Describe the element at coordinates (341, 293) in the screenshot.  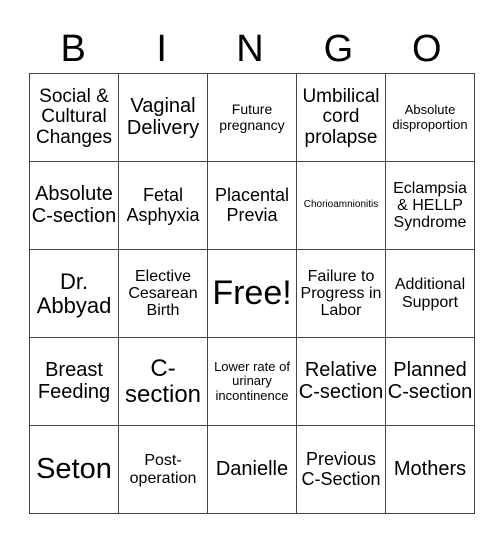
I see `bingo-cell: Failure to Progress in Labor` at that location.